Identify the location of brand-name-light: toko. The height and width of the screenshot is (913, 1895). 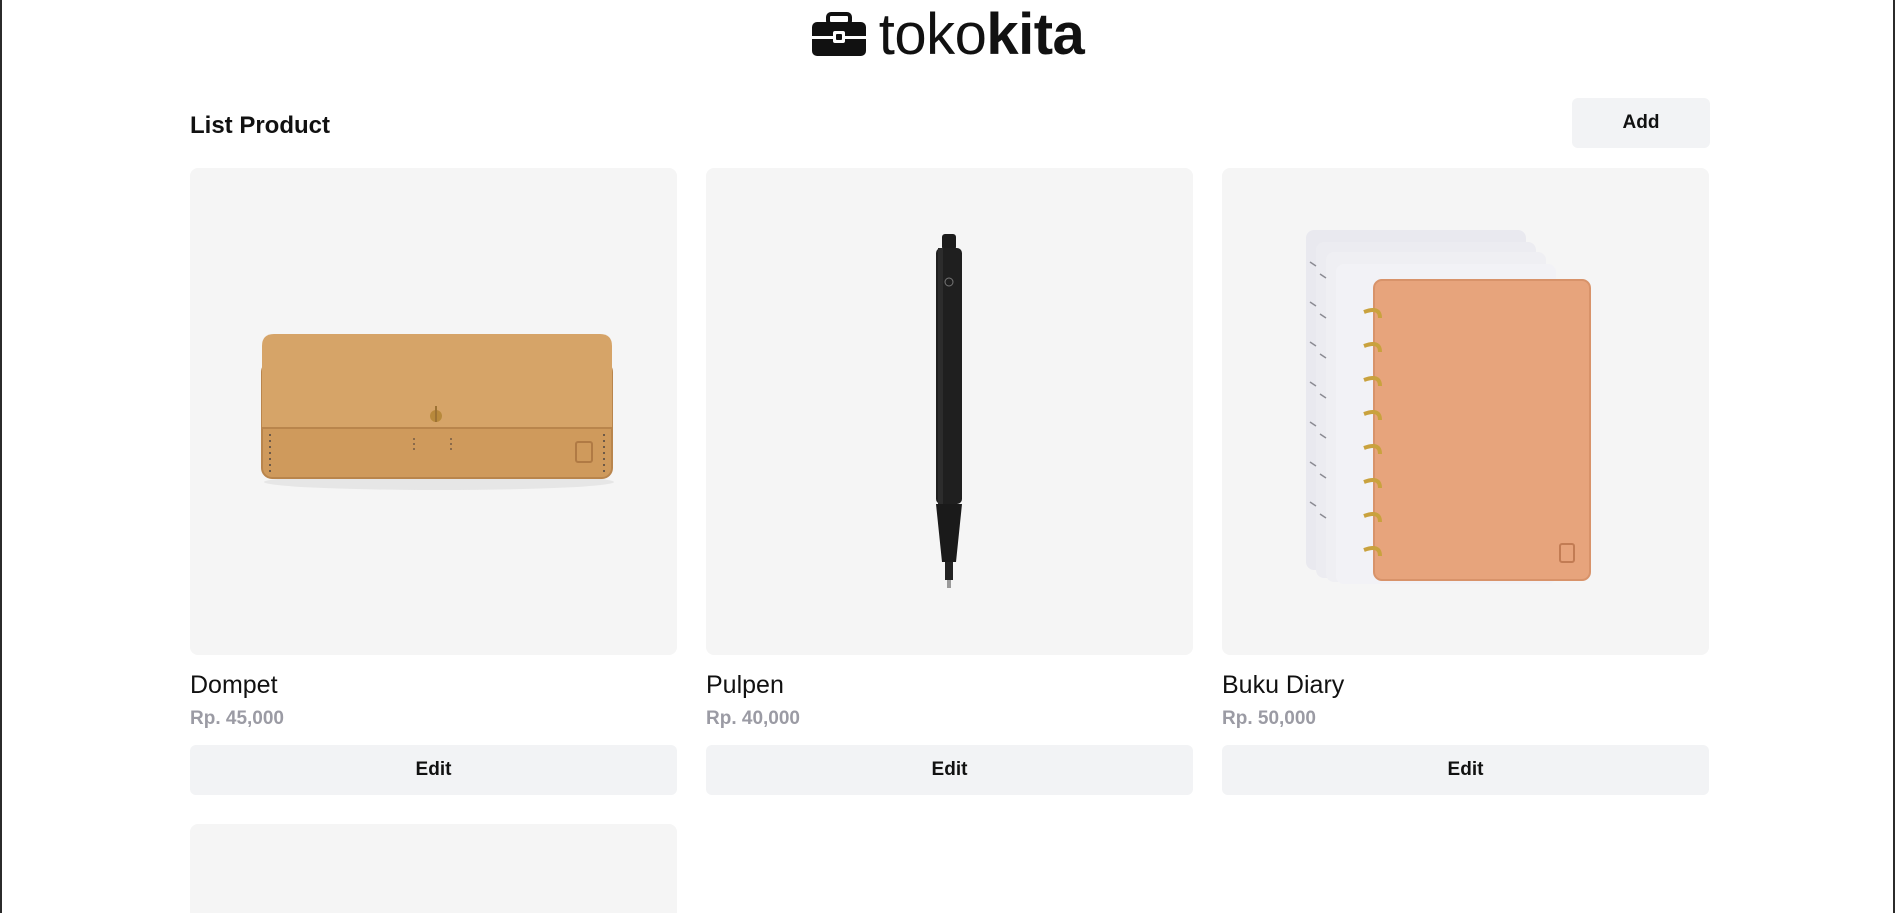
(932, 34).